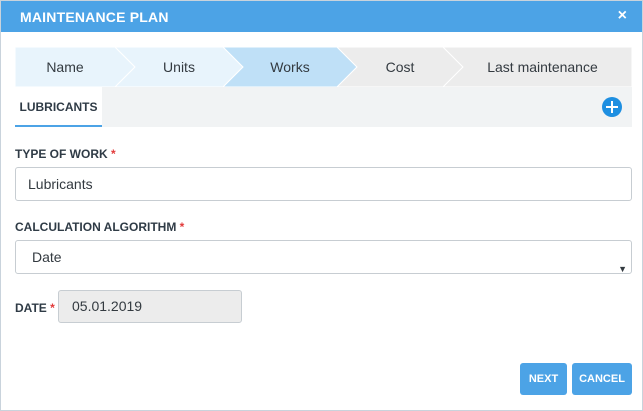 The image size is (643, 411). Describe the element at coordinates (150, 306) in the screenshot. I see `date-input: 05.01.2019` at that location.